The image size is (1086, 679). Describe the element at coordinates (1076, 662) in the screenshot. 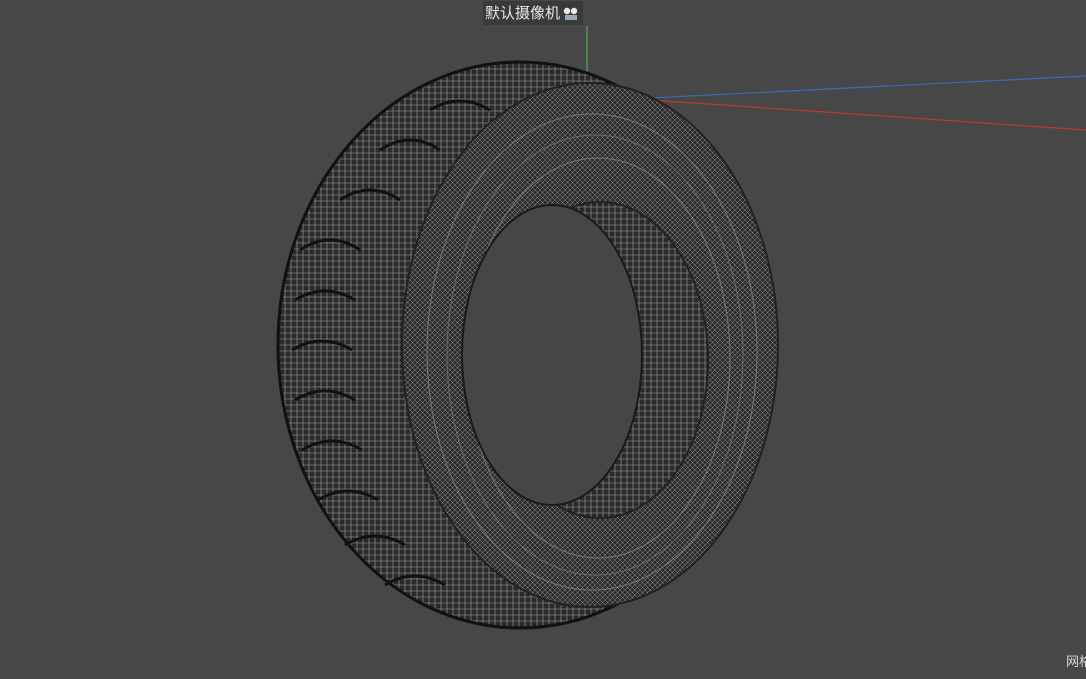

I see `viewport-corner-label: 网格` at that location.